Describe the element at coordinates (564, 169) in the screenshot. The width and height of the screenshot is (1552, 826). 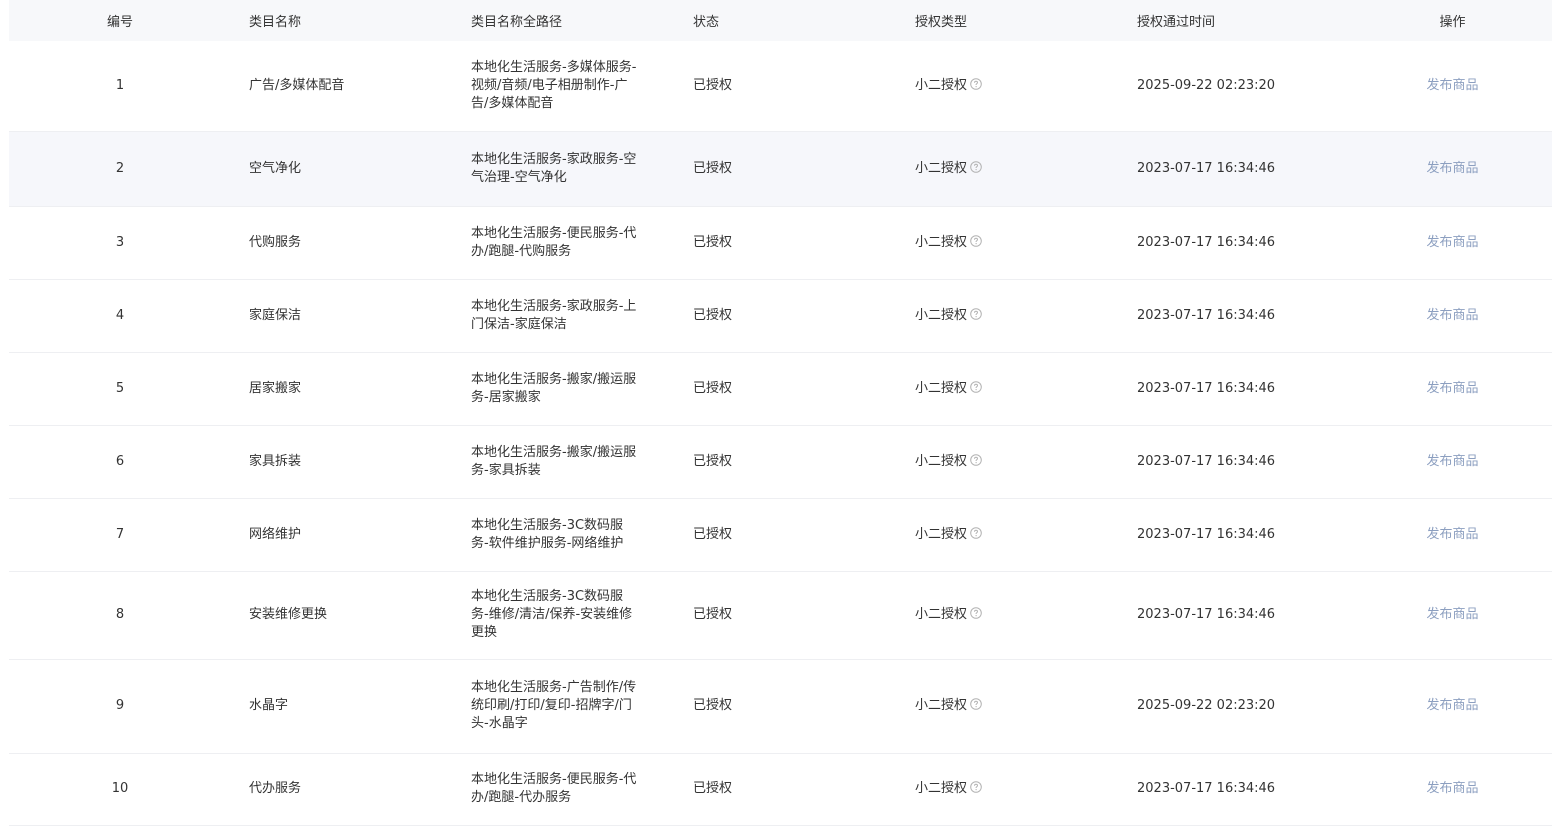
I see `category-path-cell: 本地化生活服务-家政服务-空气治理-空气净化` at that location.